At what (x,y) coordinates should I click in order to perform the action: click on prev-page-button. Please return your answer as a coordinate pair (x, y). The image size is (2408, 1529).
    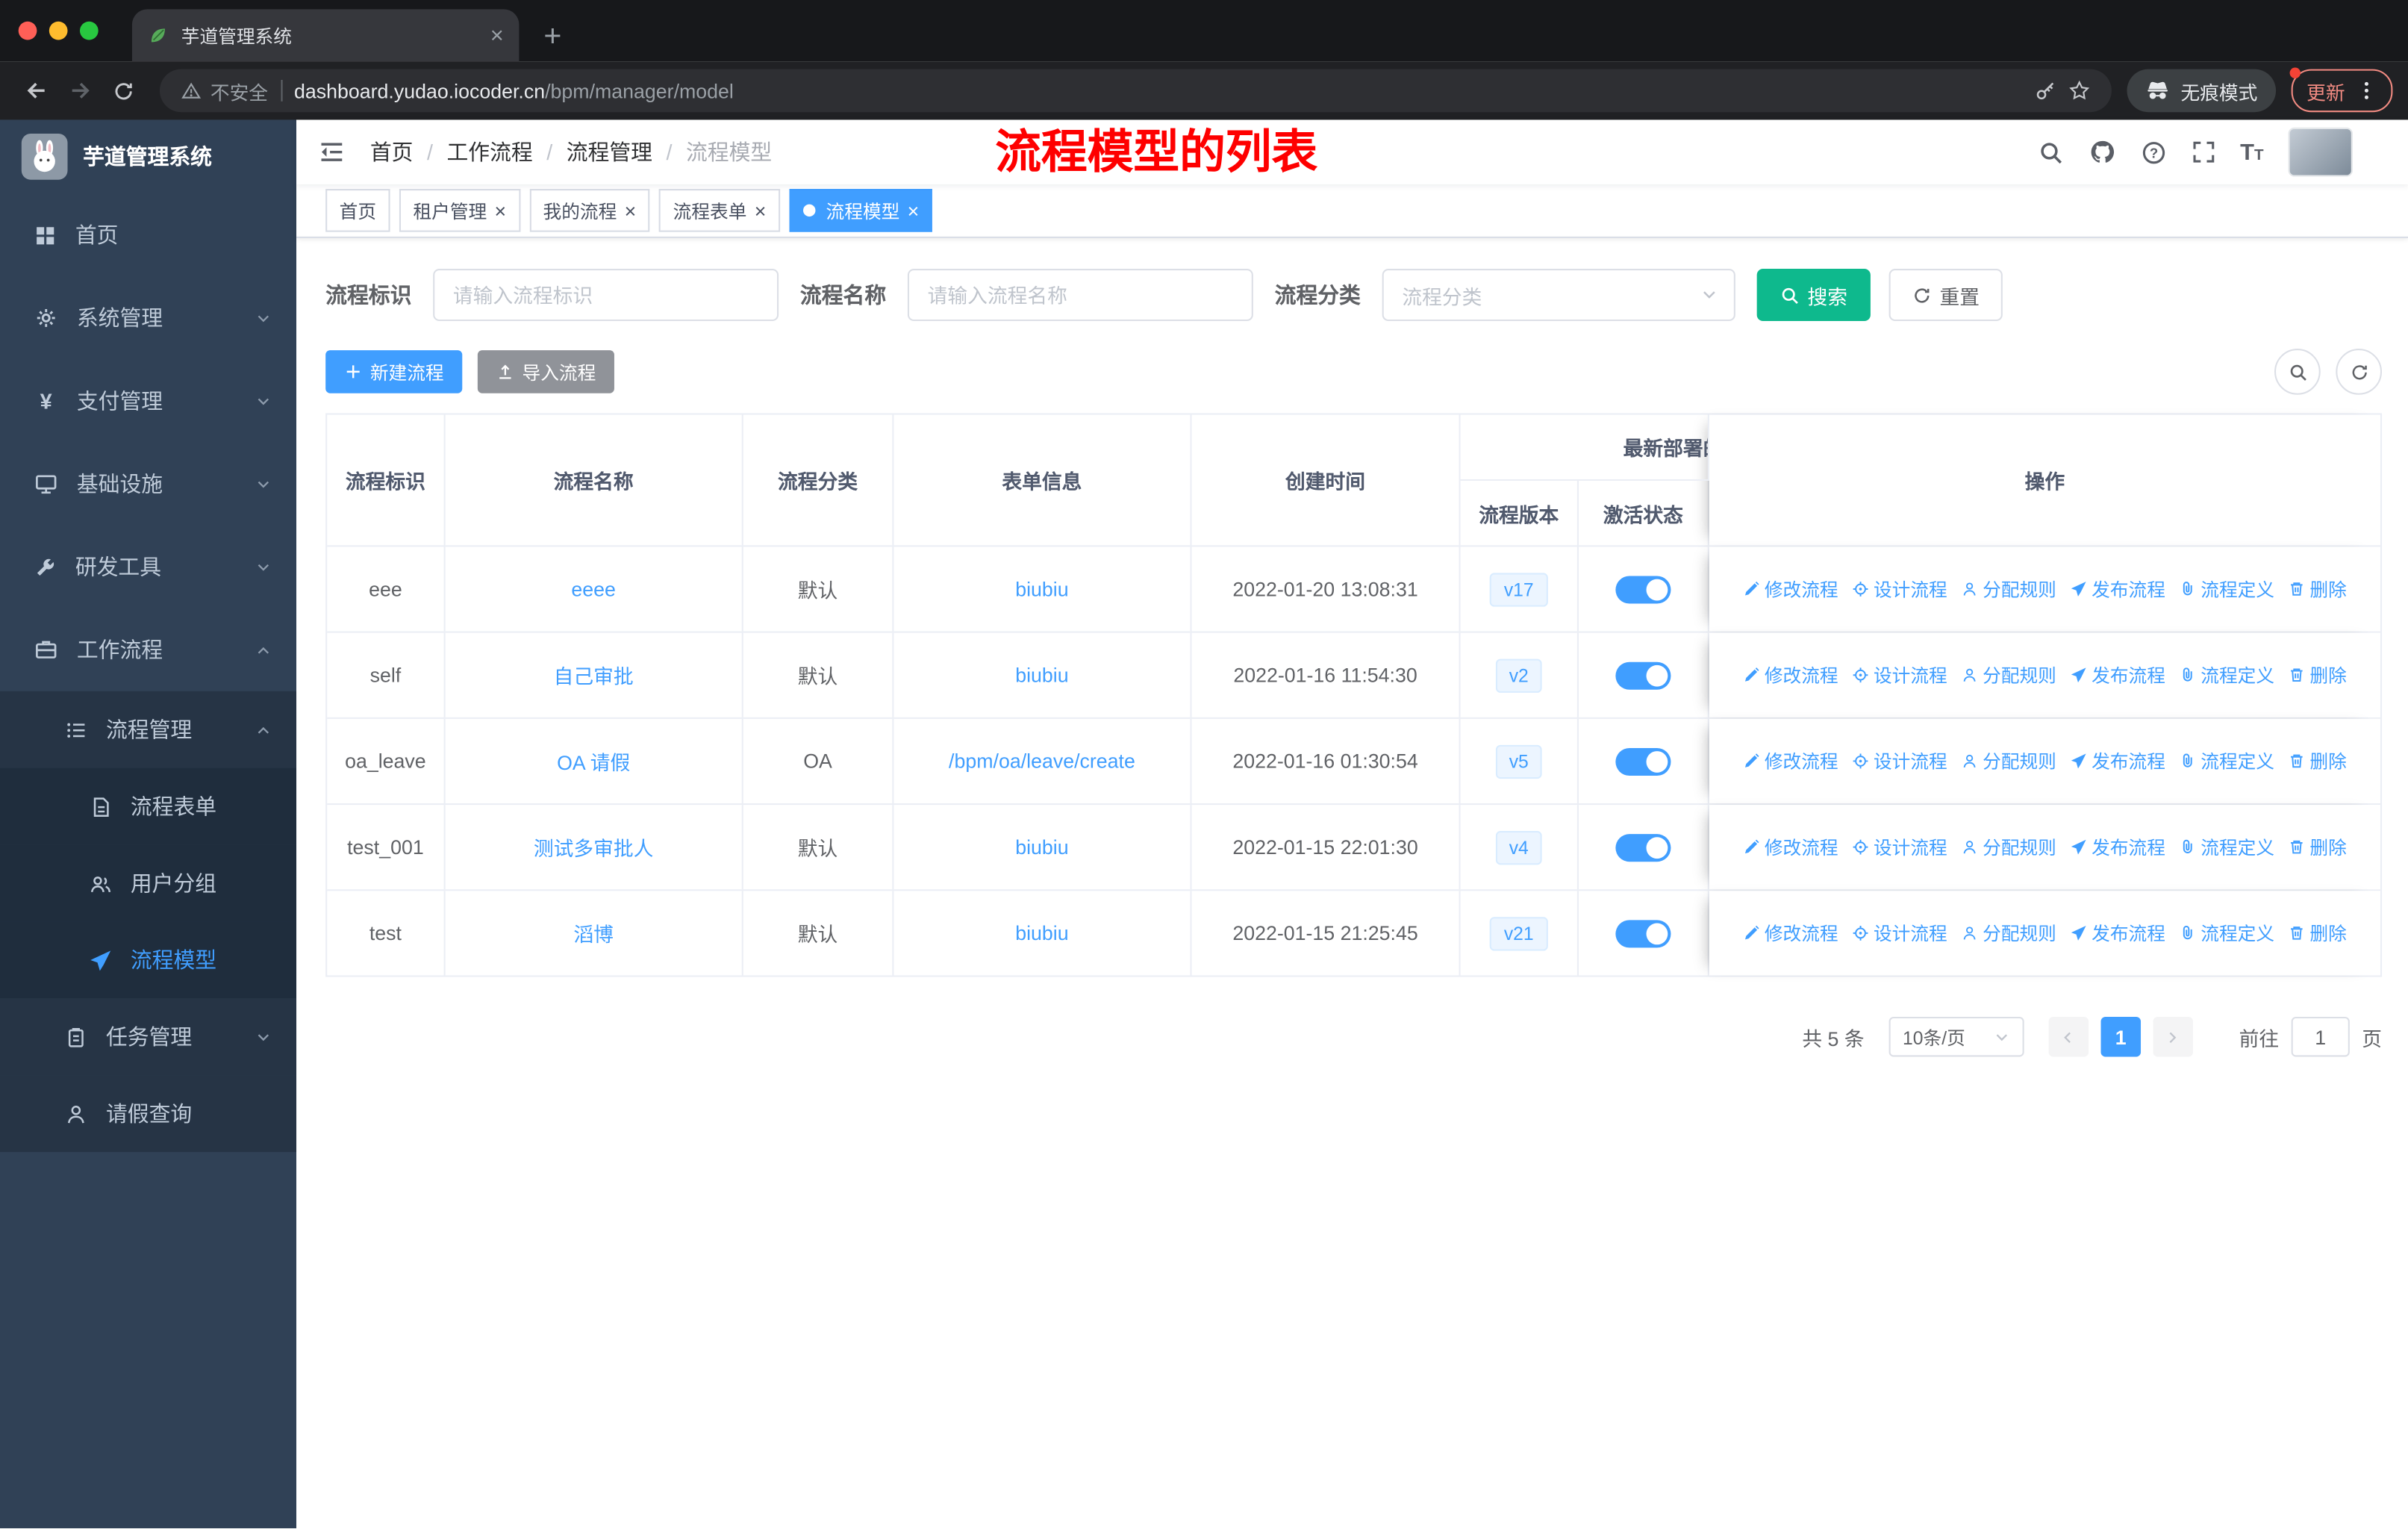
    Looking at the image, I should click on (2068, 1036).